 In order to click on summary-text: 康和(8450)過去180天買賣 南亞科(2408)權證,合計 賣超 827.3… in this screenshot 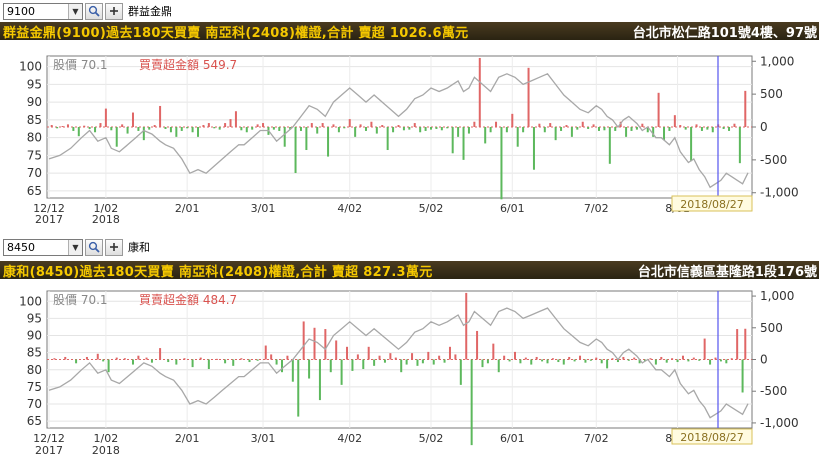, I will do `click(218, 272)`.